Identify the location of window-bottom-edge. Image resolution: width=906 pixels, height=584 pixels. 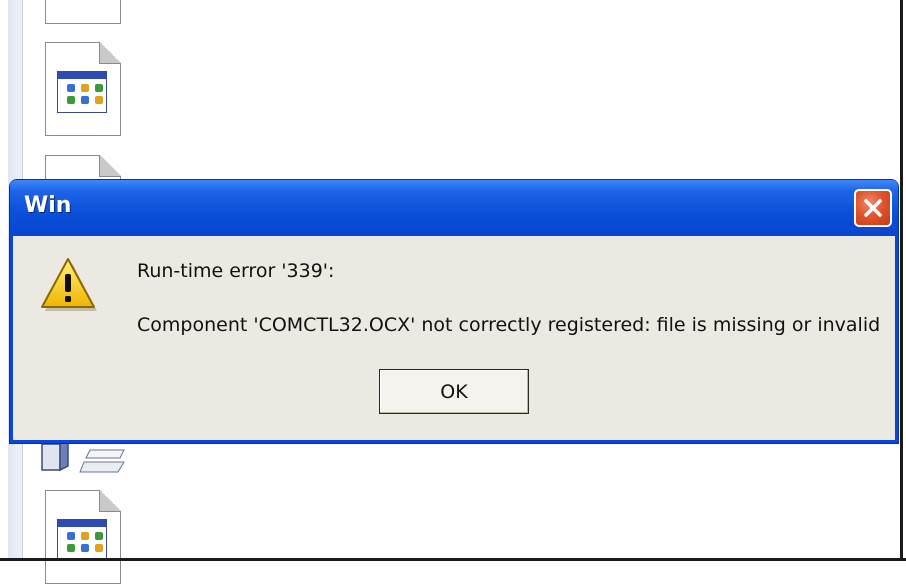
(453, 559).